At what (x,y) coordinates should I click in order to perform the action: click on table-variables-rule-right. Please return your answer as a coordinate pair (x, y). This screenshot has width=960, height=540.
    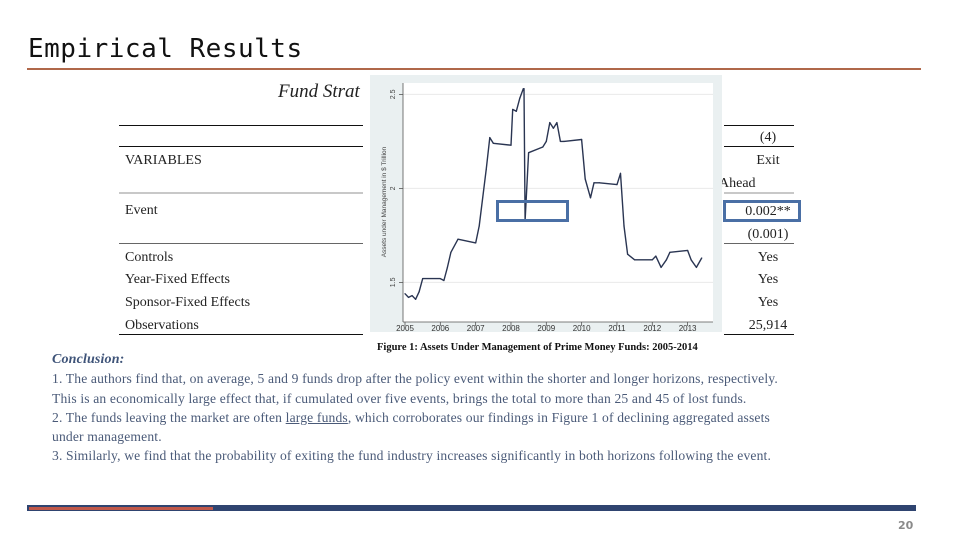
    Looking at the image, I should click on (759, 193).